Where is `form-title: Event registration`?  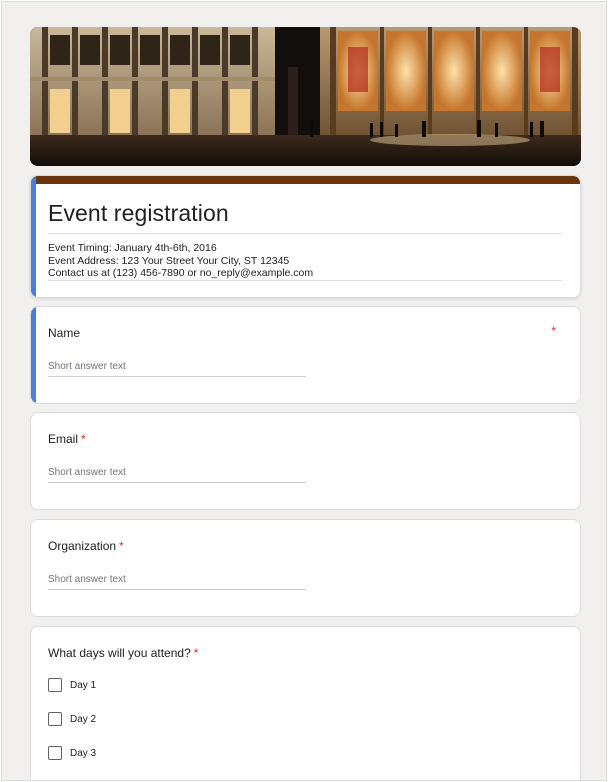
form-title: Event registration is located at coordinates (138, 213).